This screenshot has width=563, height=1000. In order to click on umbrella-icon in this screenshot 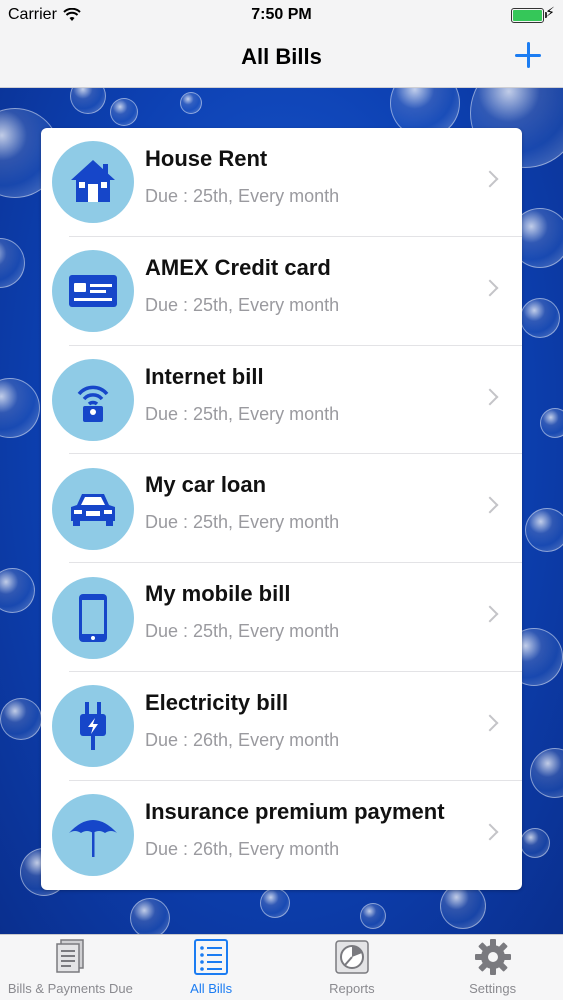, I will do `click(93, 835)`.